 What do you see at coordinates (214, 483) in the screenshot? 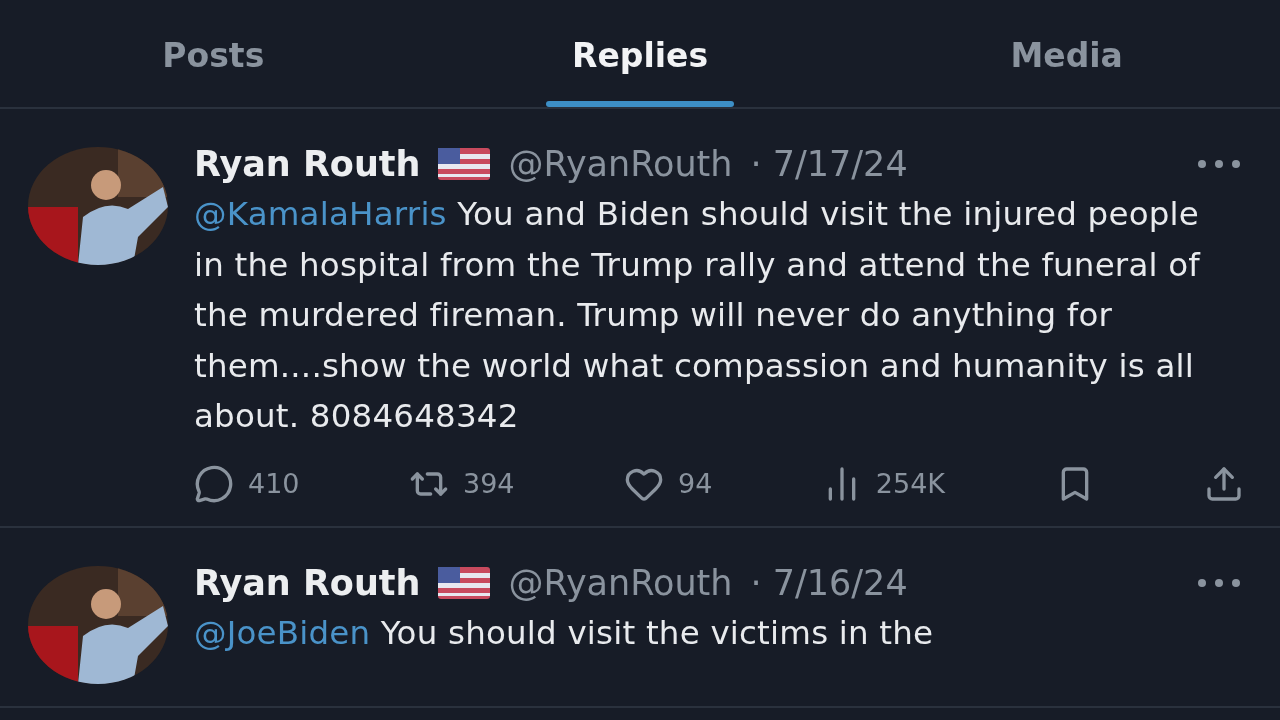
I see `comment-icon` at bounding box center [214, 483].